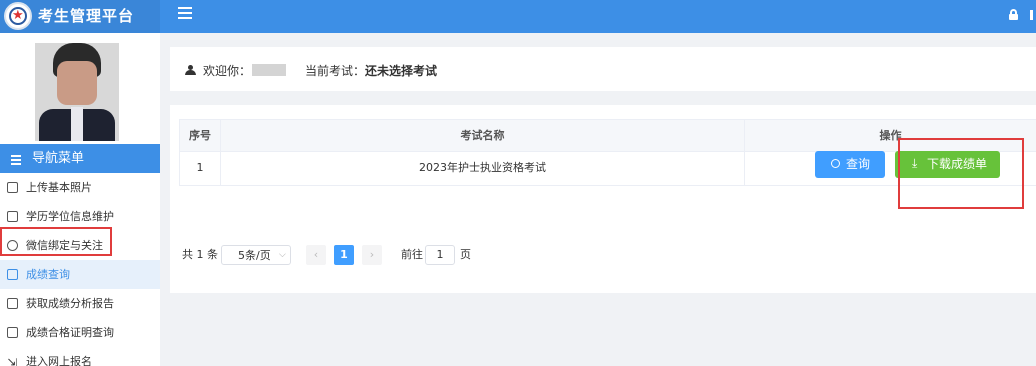  I want to click on welcome-label: 欢迎你：, so click(227, 71).